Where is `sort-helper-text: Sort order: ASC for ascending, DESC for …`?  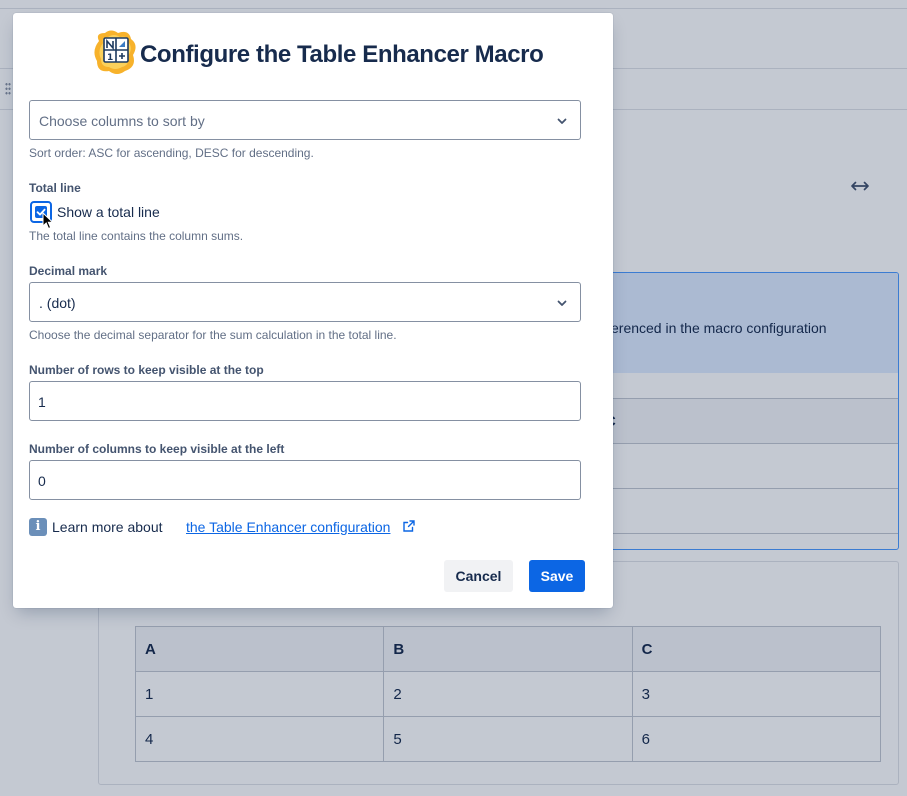
sort-helper-text: Sort order: ASC for ascending, DESC for … is located at coordinates (171, 153).